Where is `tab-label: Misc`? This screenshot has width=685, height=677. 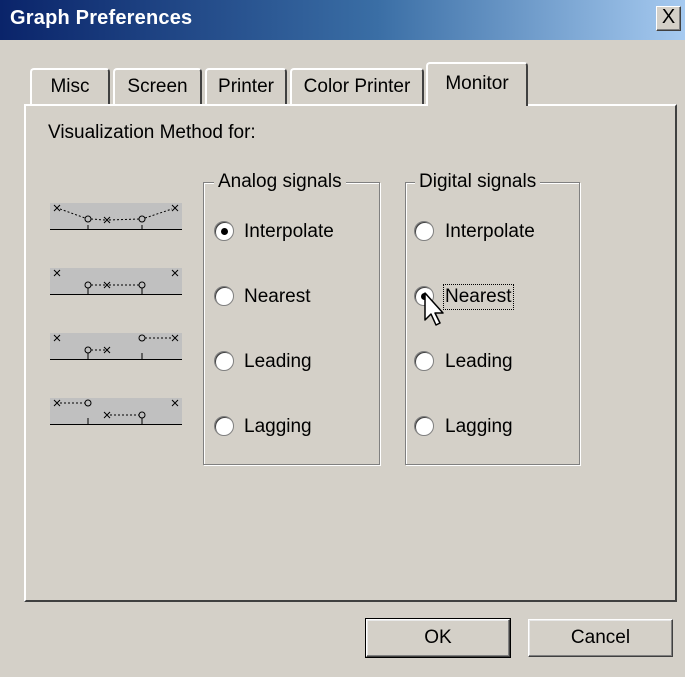
tab-label: Misc is located at coordinates (70, 86).